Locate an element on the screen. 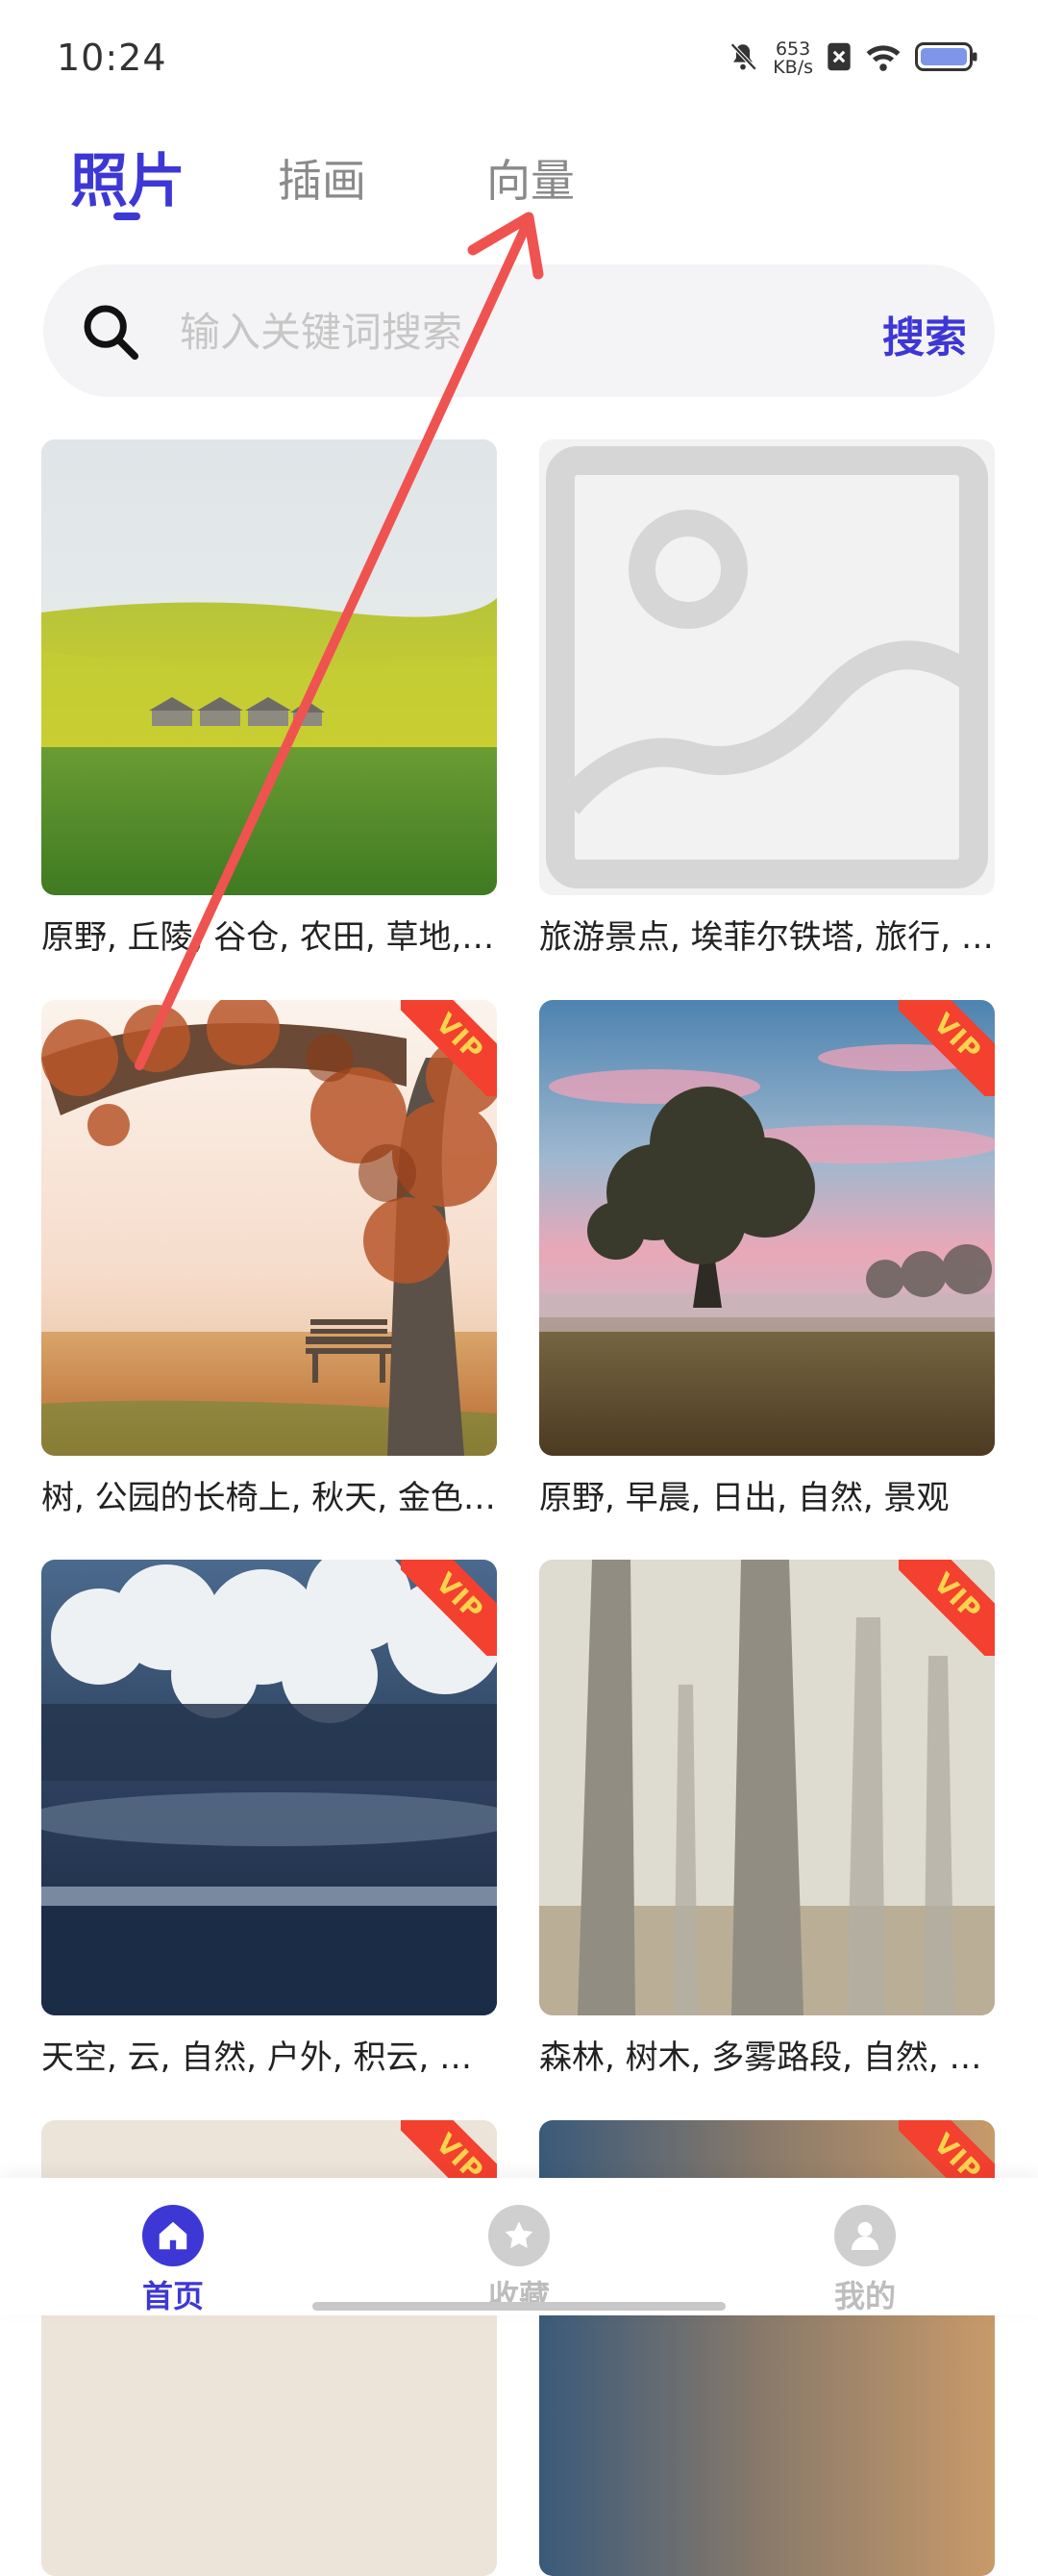  user-icon is located at coordinates (865, 2235).